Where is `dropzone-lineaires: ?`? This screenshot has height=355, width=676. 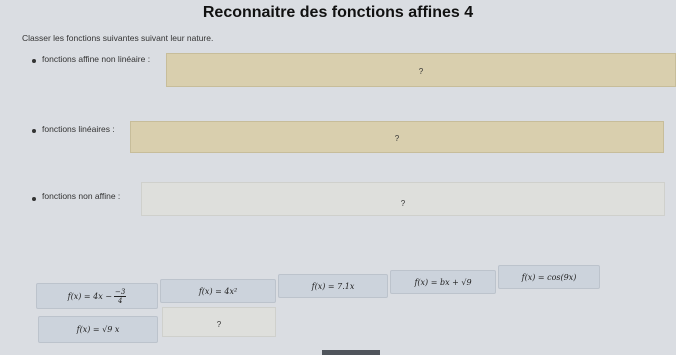
dropzone-lineaires: ? is located at coordinates (397, 137).